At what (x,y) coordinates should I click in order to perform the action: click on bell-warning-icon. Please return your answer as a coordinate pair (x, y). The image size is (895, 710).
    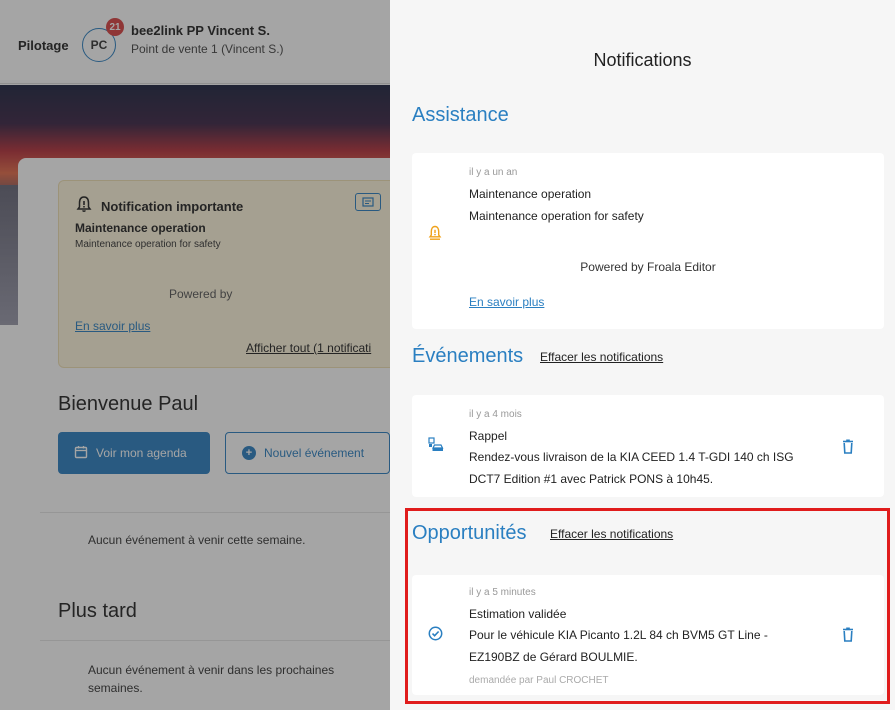
    Looking at the image, I should click on (435, 234).